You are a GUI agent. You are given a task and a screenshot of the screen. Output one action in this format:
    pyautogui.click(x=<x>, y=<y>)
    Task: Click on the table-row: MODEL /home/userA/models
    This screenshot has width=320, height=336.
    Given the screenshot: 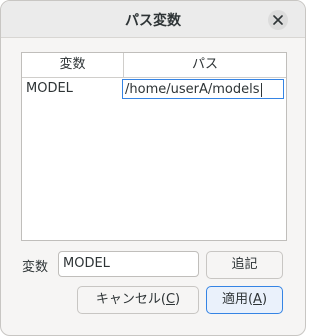 What is the action you would take?
    pyautogui.click(x=154, y=89)
    